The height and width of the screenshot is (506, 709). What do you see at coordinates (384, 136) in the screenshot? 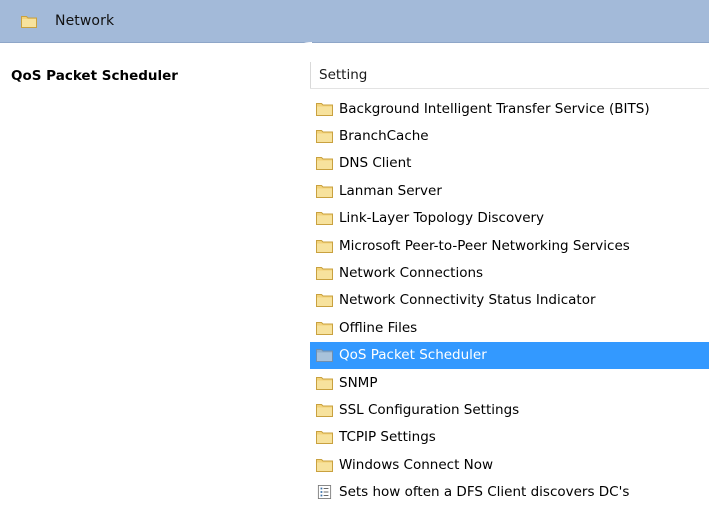
I see `list-item-label: BranchCache` at bounding box center [384, 136].